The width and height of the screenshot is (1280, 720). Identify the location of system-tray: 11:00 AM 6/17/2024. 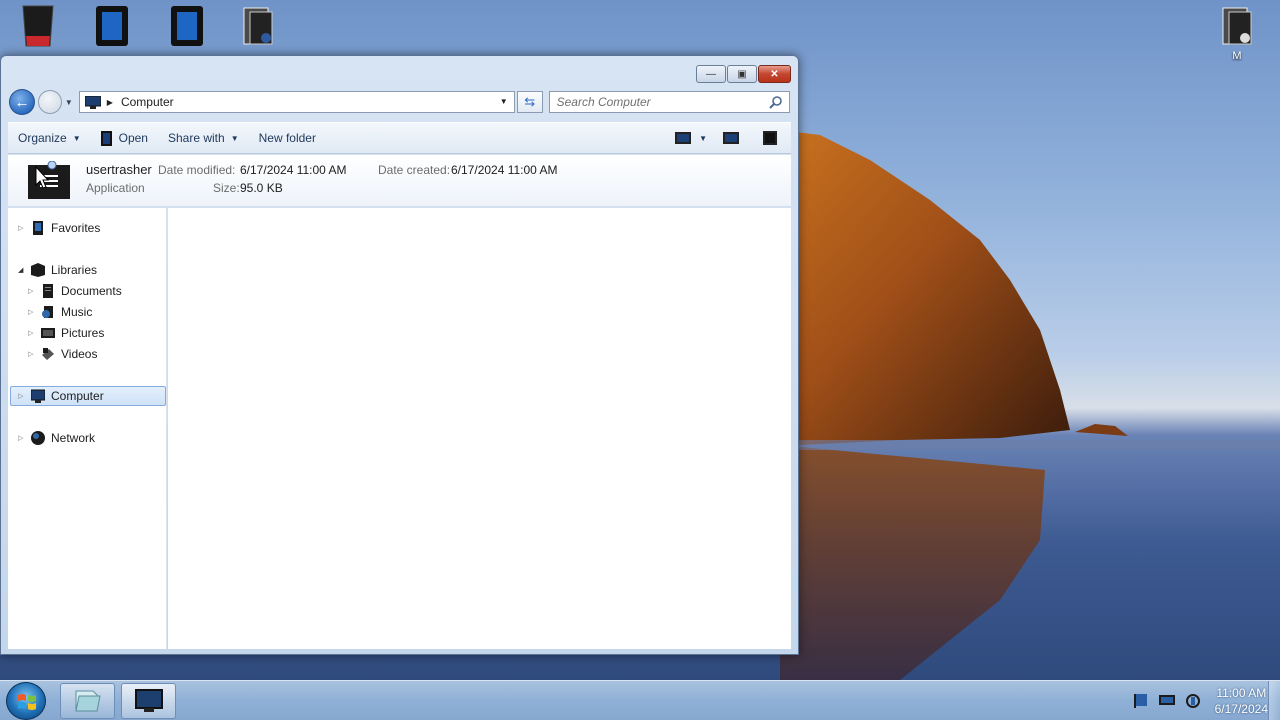
(1200, 700).